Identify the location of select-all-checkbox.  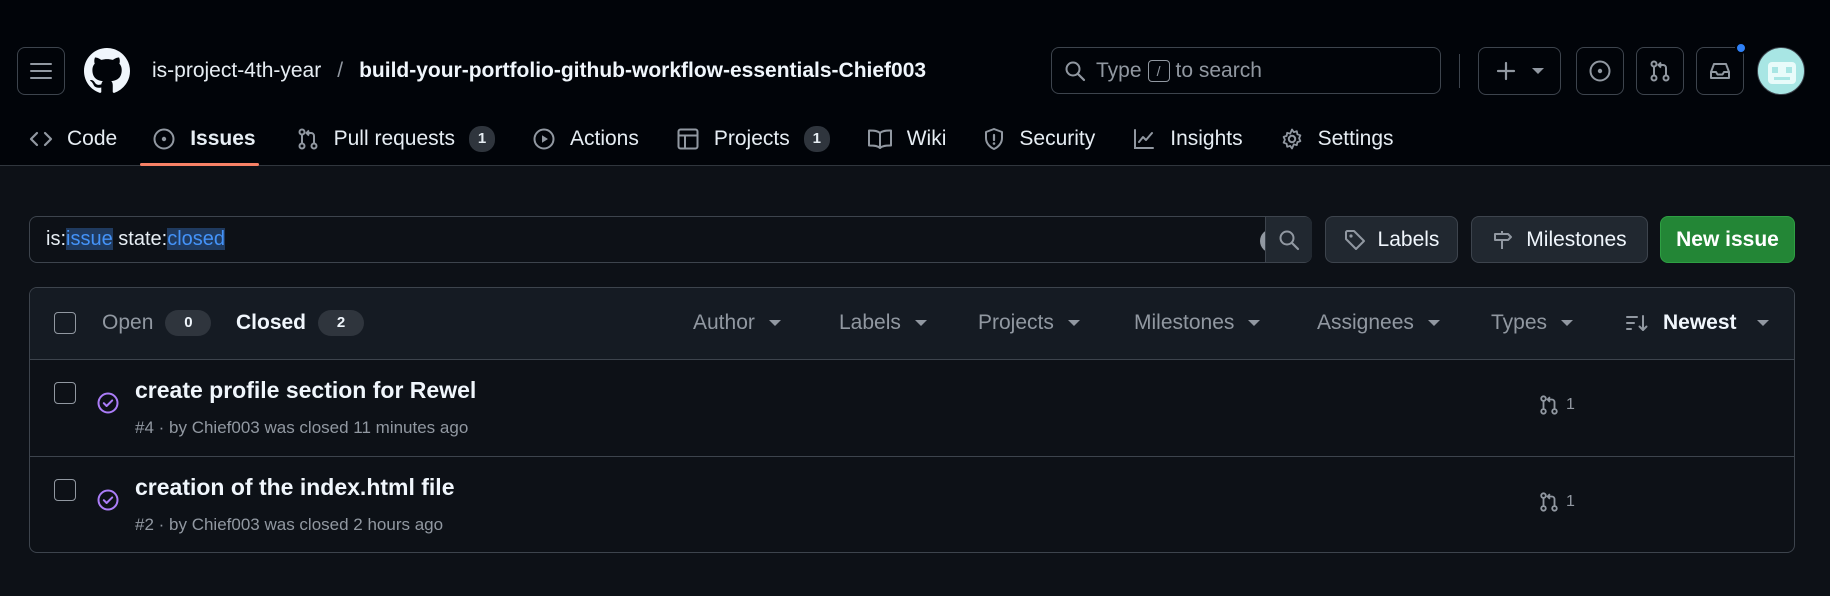
(65, 323).